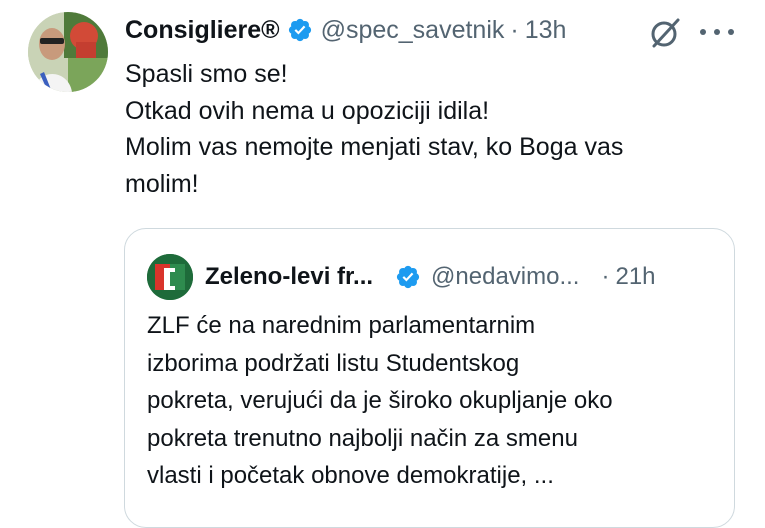  Describe the element at coordinates (307, 110) in the screenshot. I see `tweet-text-line: Otkad ovih nema u opoziciji idila!` at that location.